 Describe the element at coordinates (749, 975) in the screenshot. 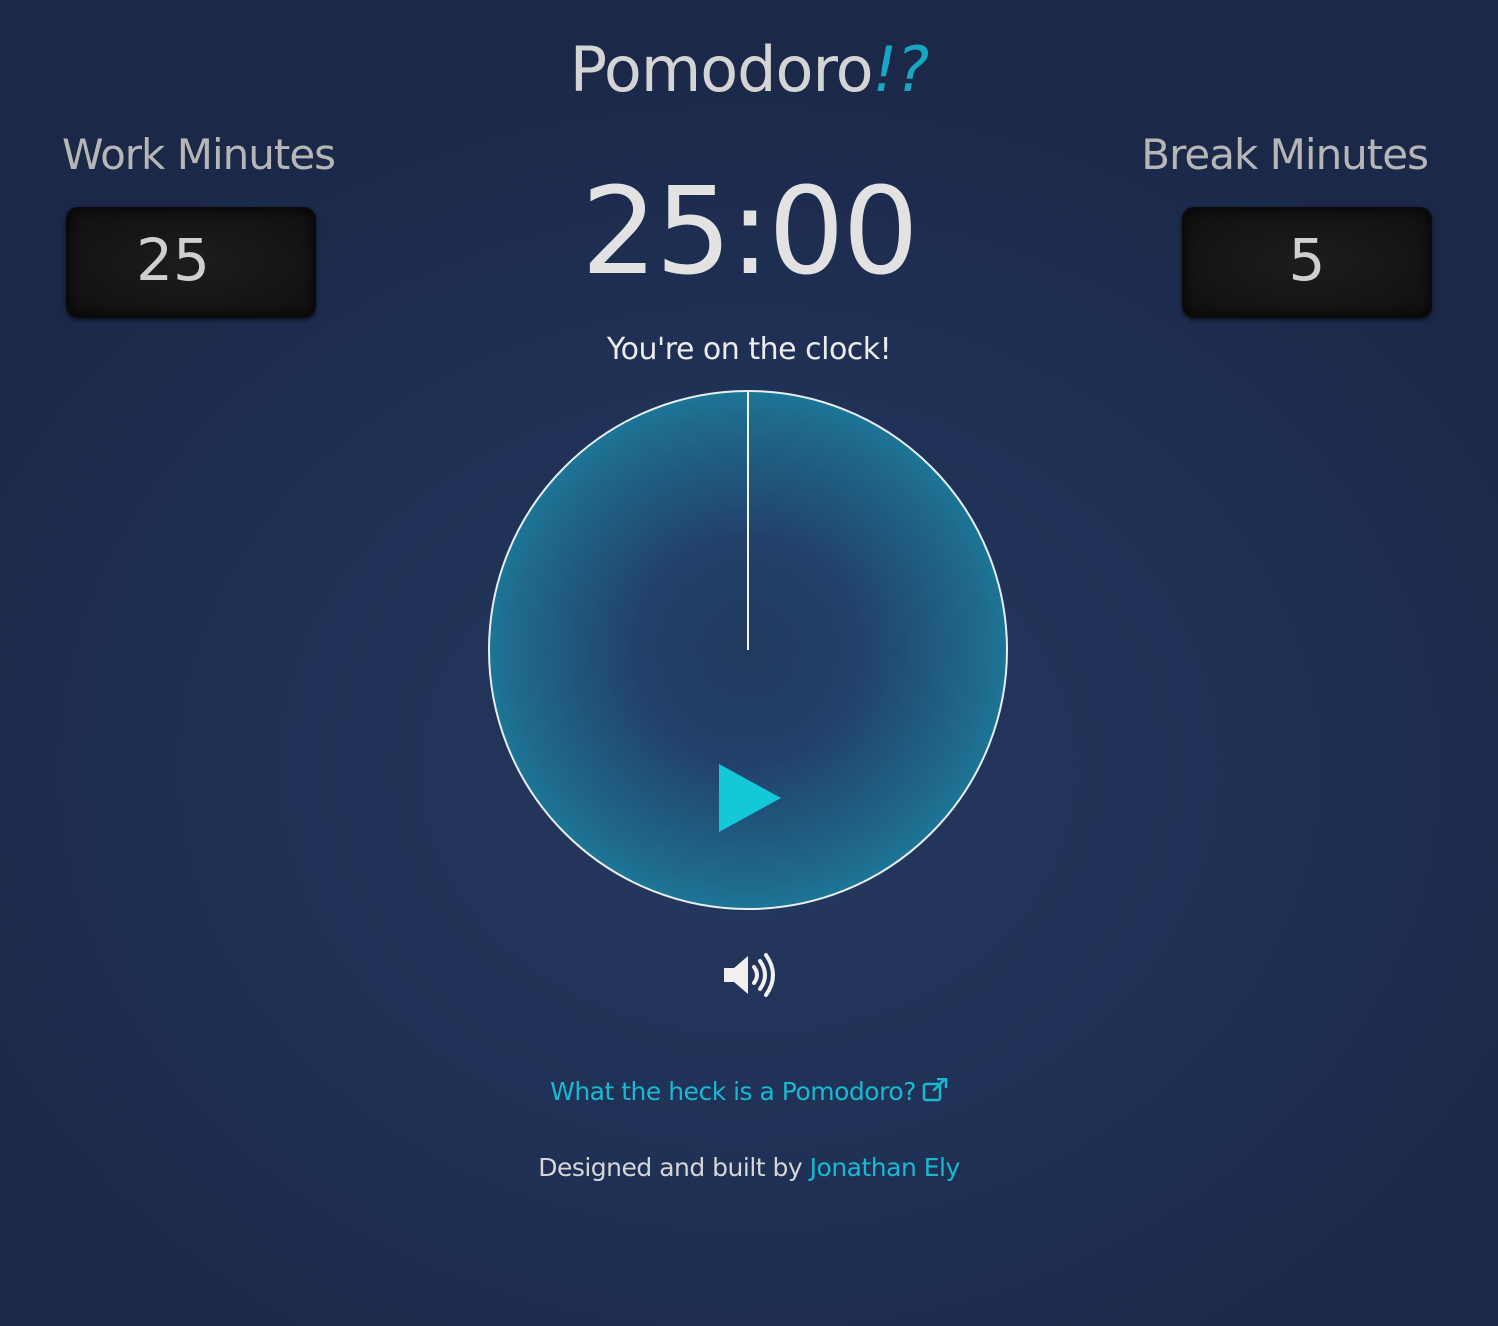

I see `volume-up-icon` at that location.